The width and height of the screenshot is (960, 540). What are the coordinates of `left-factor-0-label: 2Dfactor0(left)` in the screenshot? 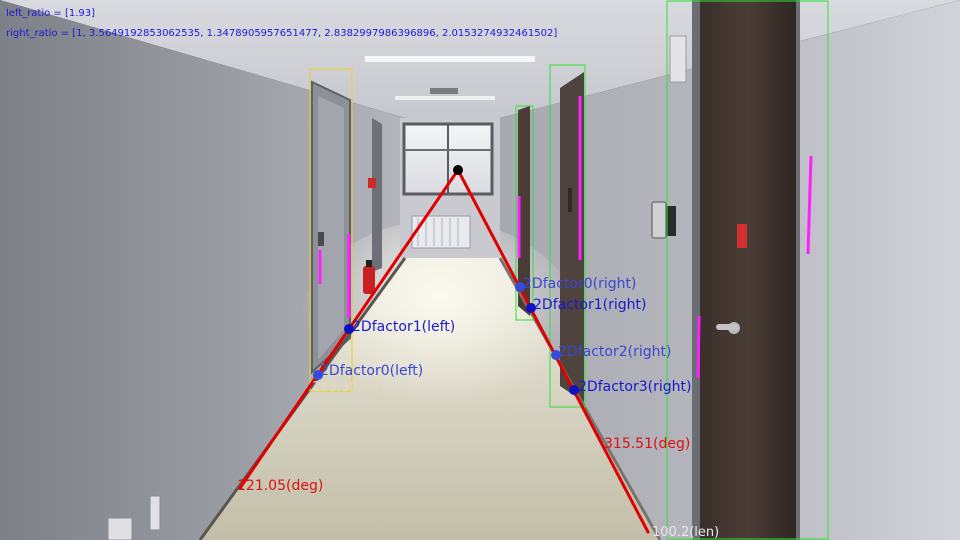 It's located at (371, 371).